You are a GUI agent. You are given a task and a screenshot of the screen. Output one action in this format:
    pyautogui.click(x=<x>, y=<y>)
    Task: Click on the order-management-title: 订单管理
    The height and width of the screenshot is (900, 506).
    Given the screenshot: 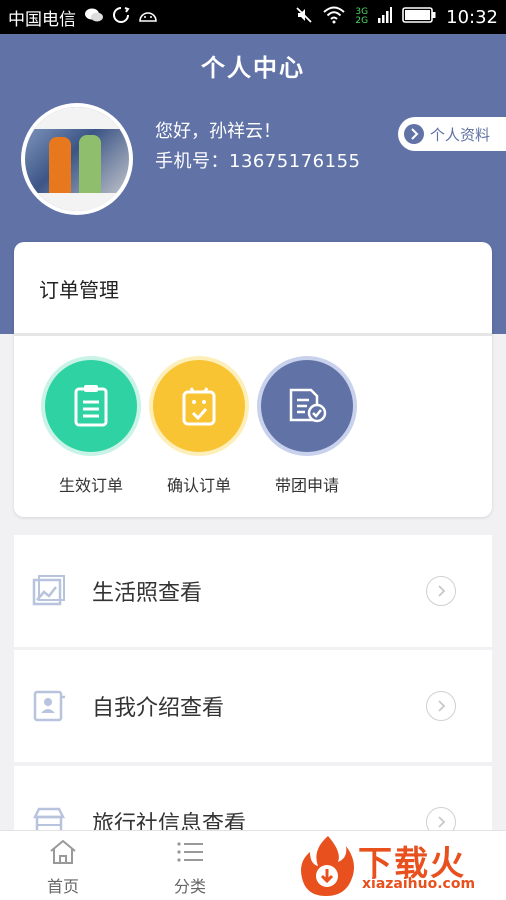 What is the action you would take?
    pyautogui.click(x=79, y=290)
    